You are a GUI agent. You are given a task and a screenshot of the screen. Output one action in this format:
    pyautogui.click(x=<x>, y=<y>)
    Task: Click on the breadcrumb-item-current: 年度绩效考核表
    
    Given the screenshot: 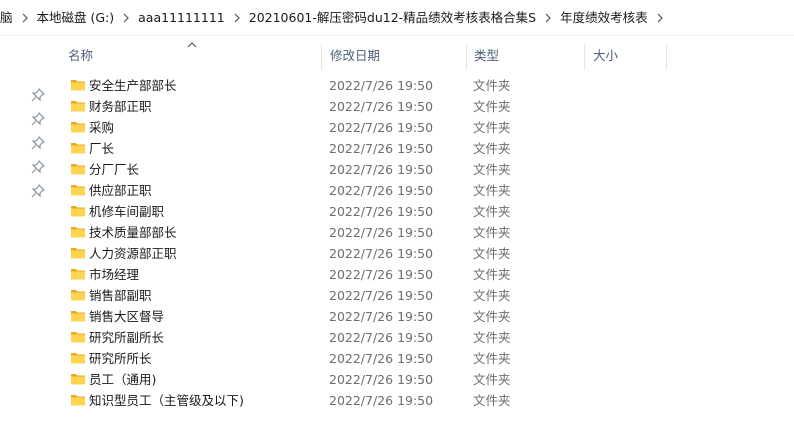 What is the action you would take?
    pyautogui.click(x=604, y=17)
    